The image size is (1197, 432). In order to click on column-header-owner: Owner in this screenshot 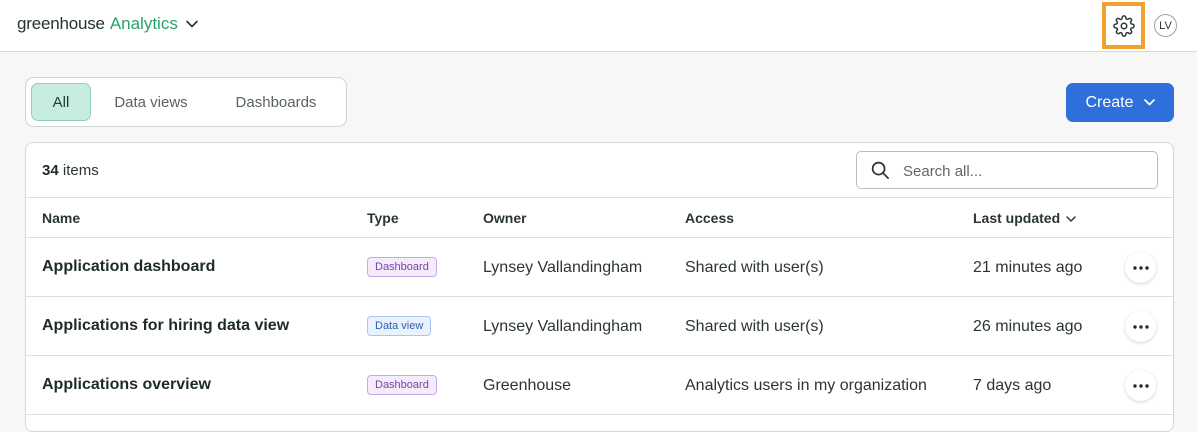, I will do `click(505, 218)`.